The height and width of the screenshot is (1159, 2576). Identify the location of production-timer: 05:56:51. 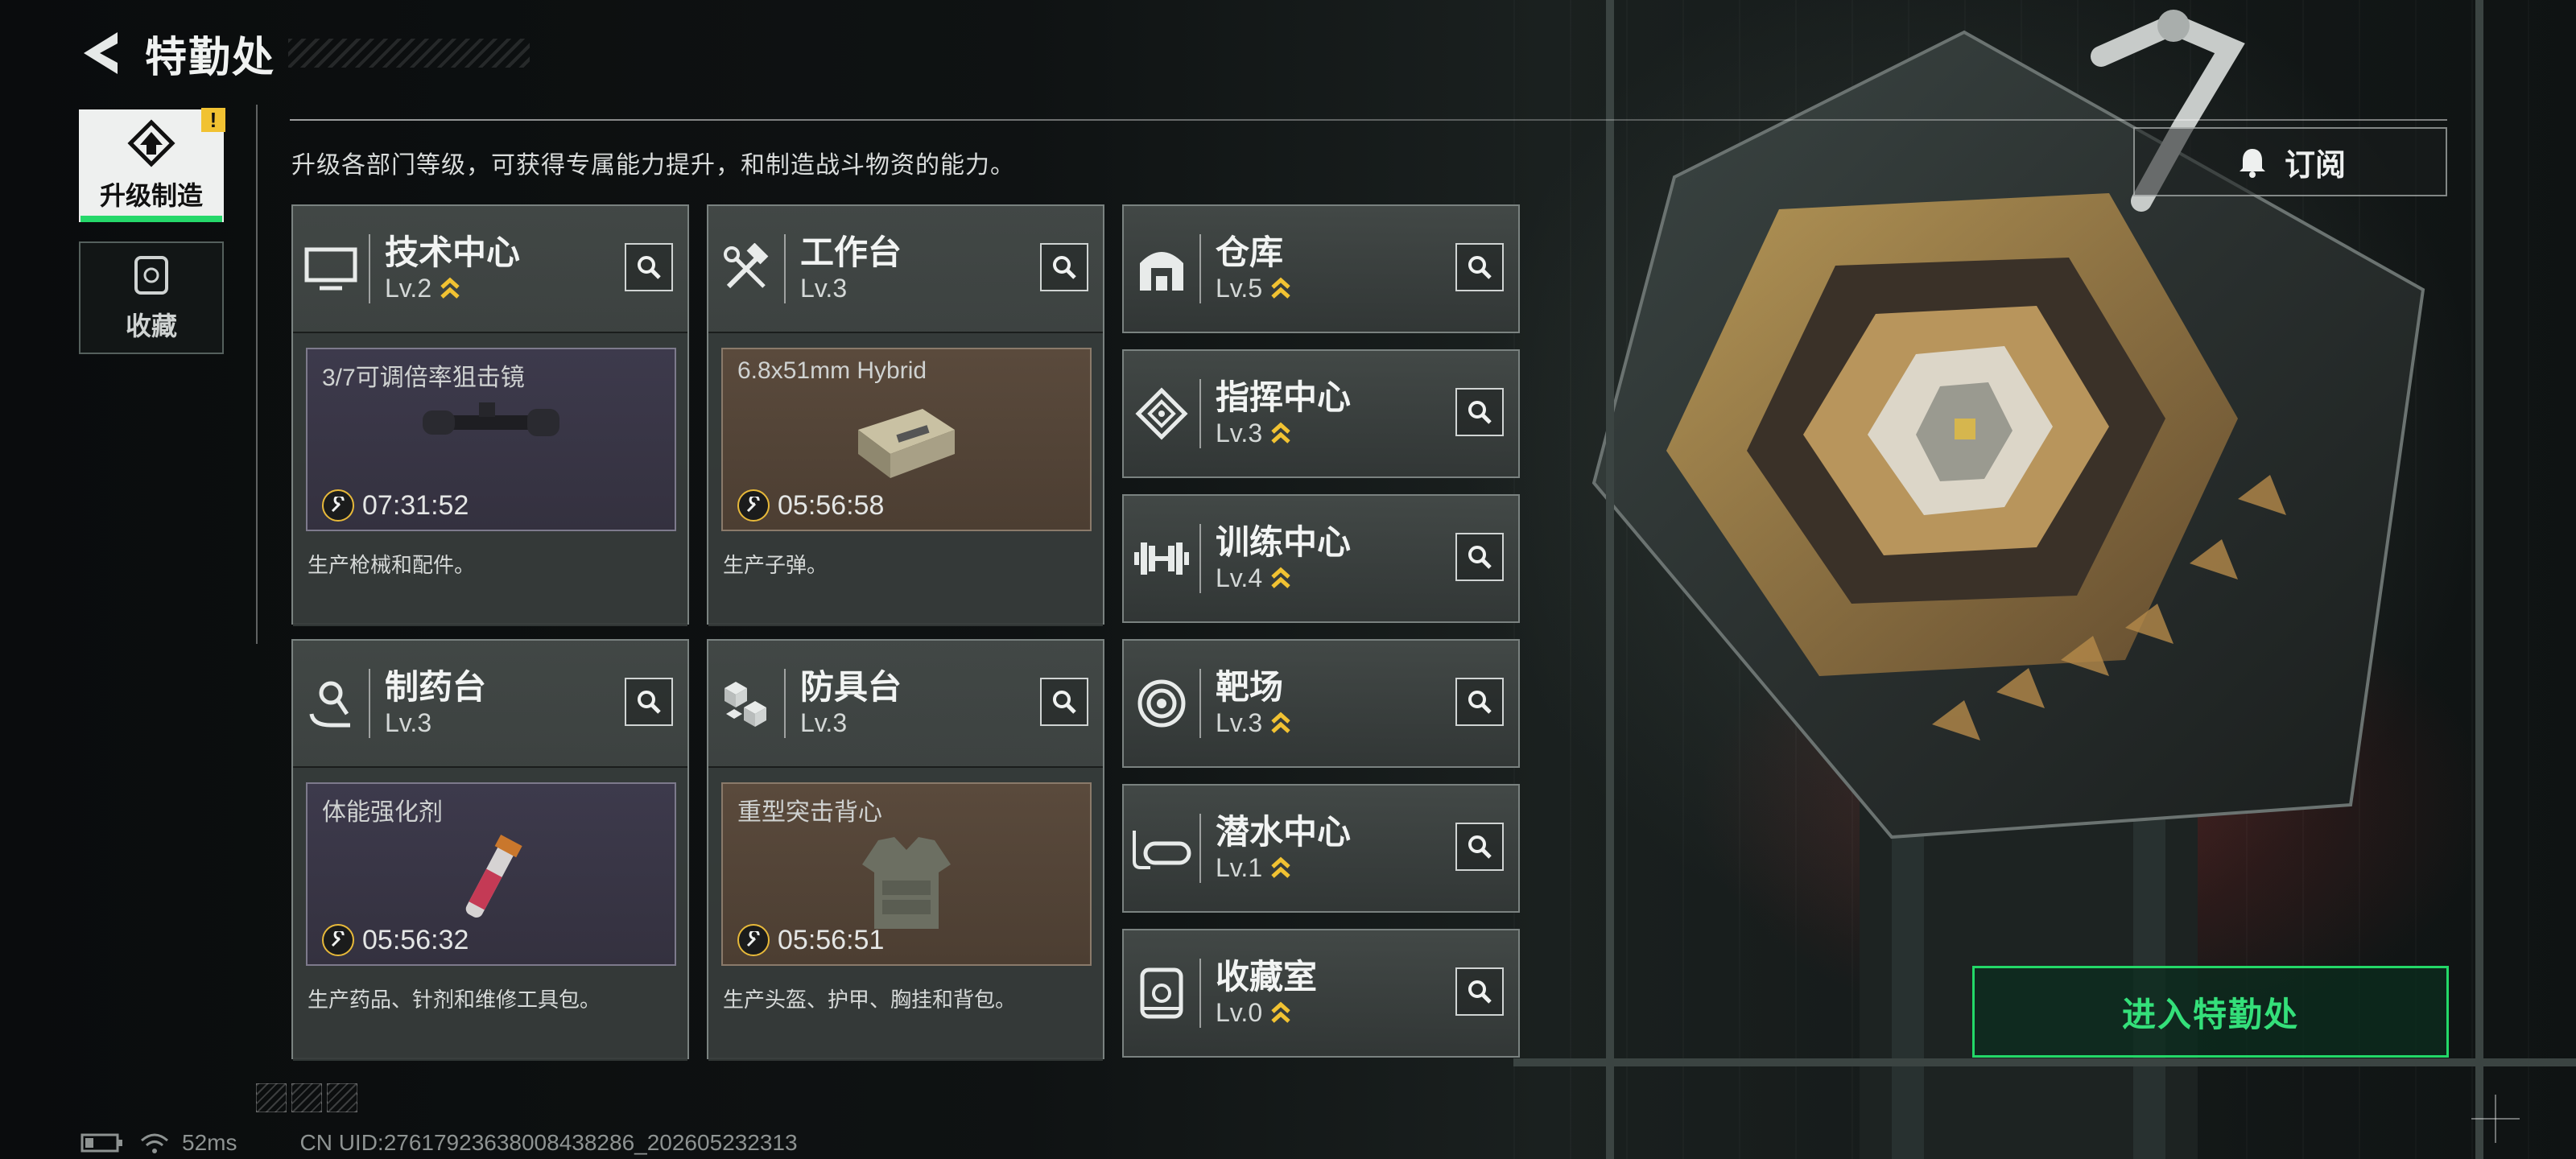
(810, 940).